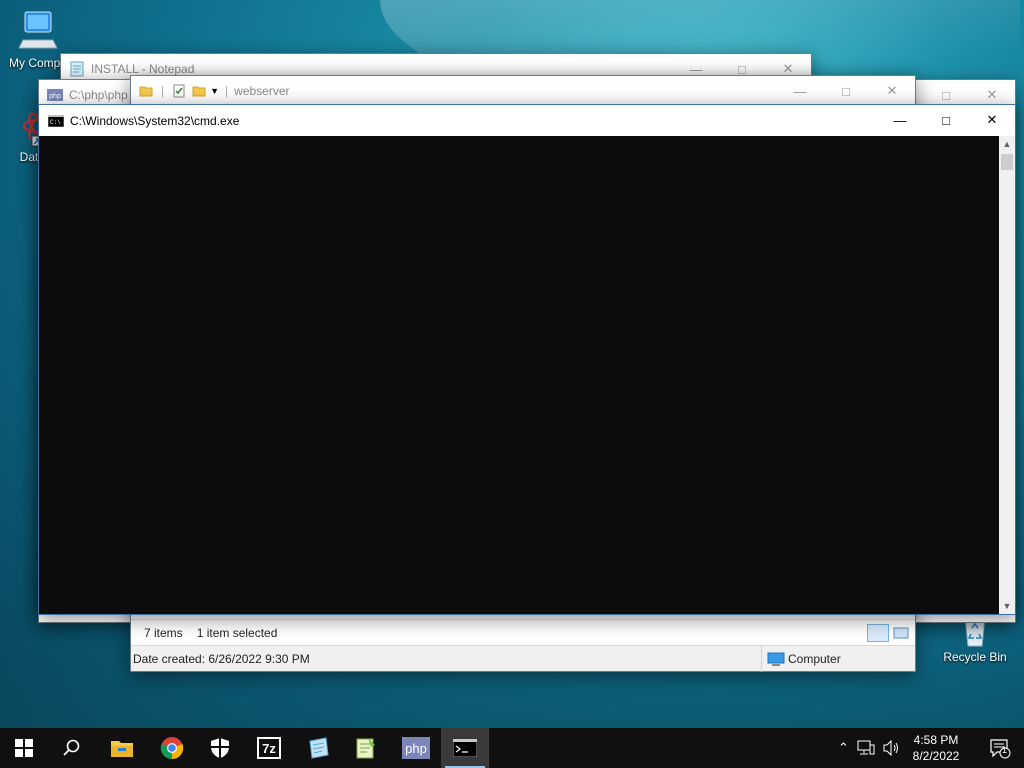  Describe the element at coordinates (523, 658) in the screenshot. I see `details-pane-status: Date created: 6/26/2022 9:30 PM Computer` at that location.